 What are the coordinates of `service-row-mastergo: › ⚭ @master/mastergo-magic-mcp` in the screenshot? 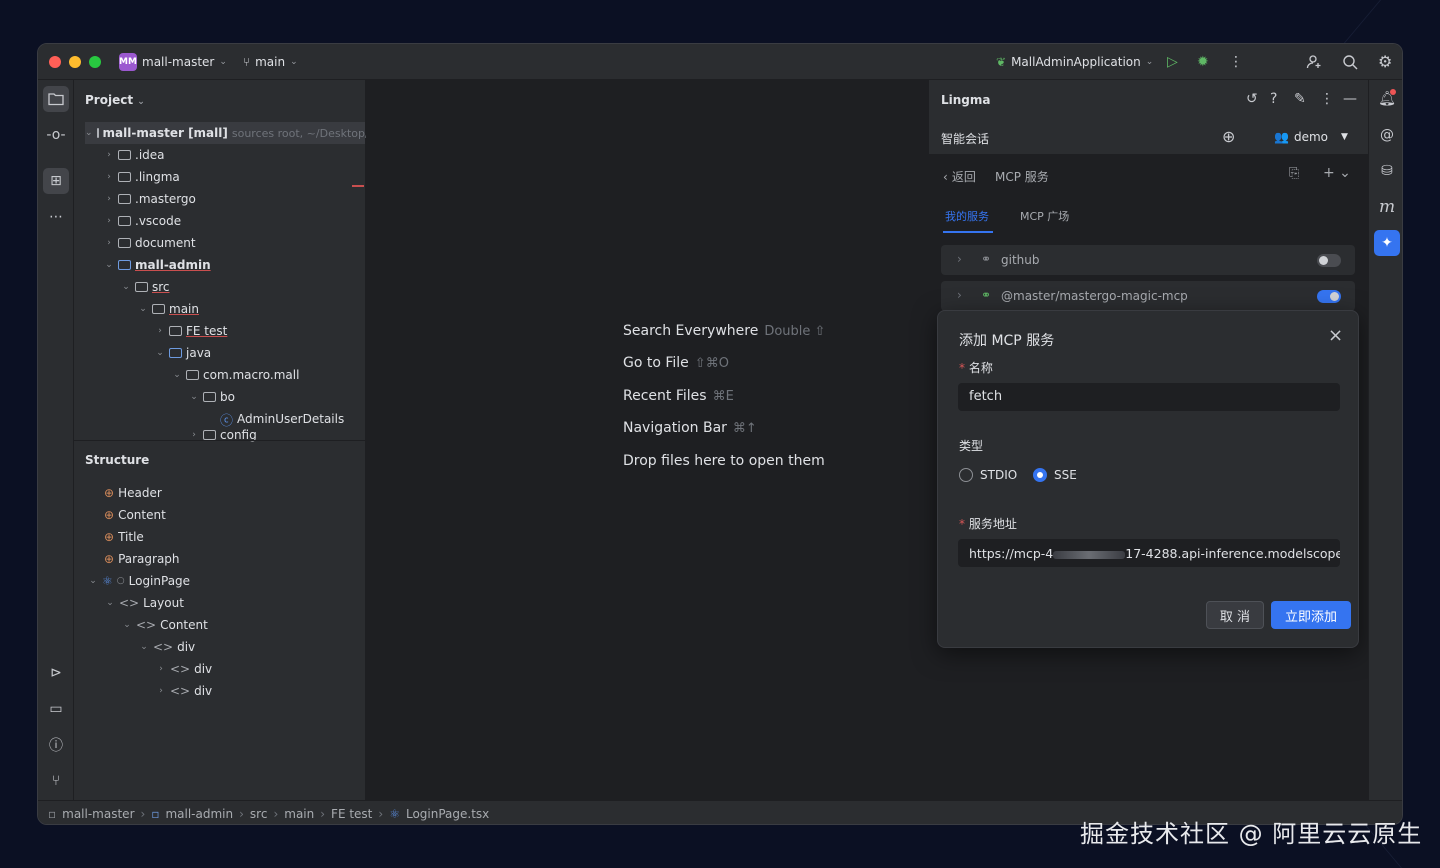 It's located at (1148, 296).